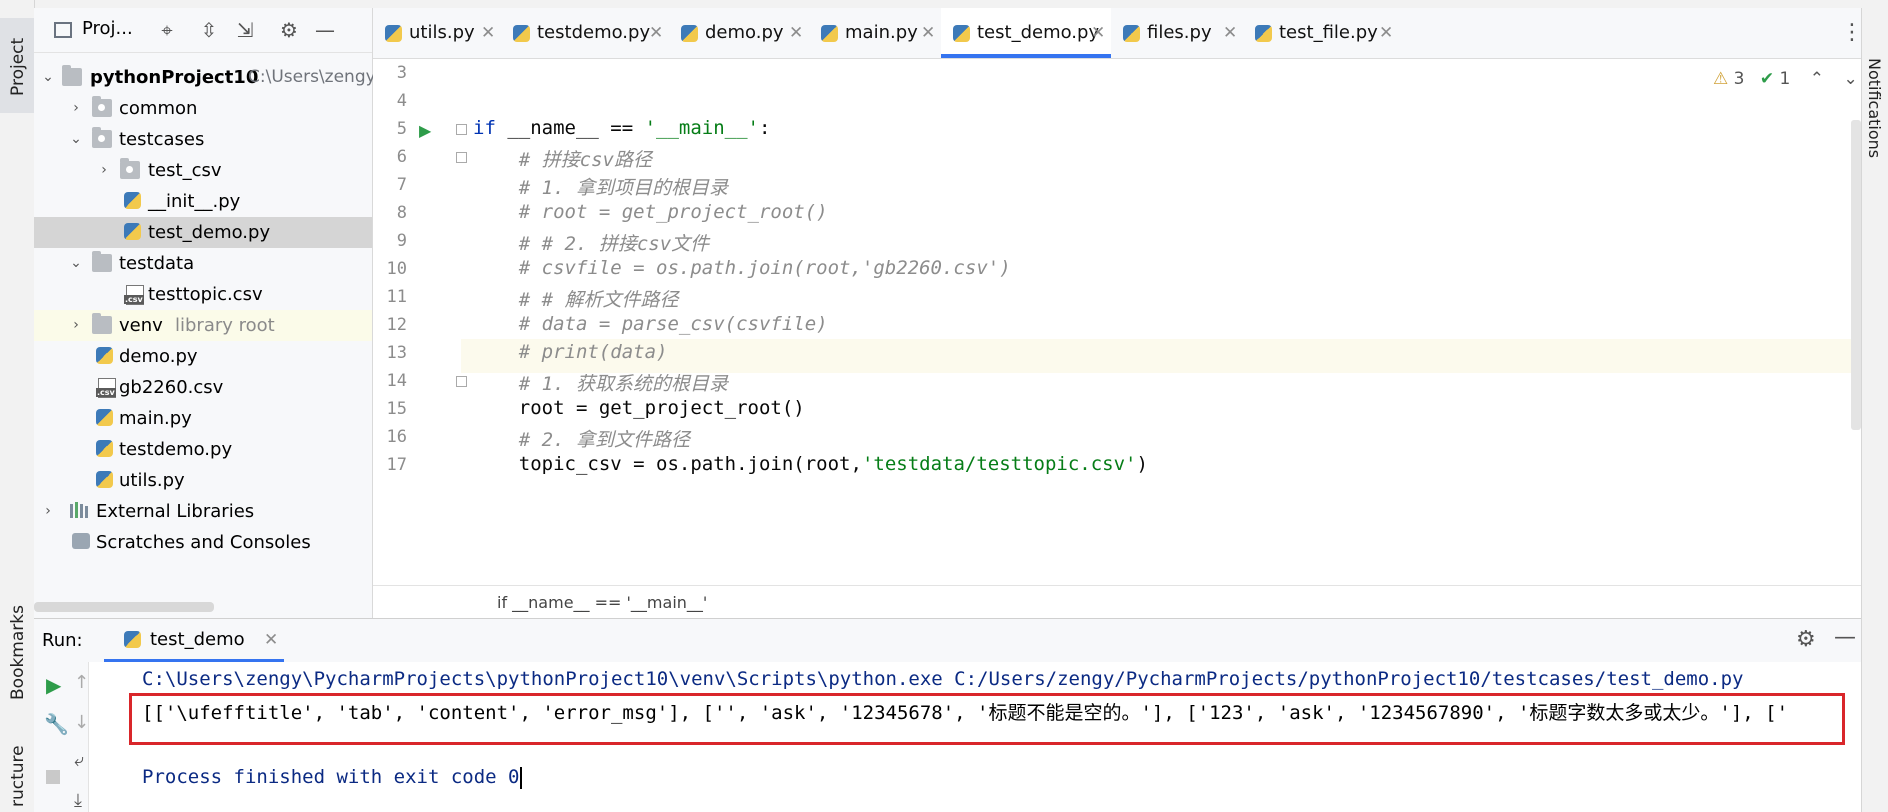 The image size is (1888, 812). I want to click on tree-item-demo-py: demo.py, so click(203, 356).